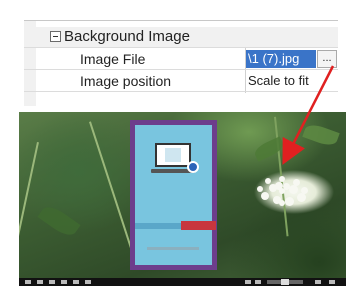 The height and width of the screenshot is (296, 349). I want to click on image-file-input: \1 (7).jpg, so click(281, 59).